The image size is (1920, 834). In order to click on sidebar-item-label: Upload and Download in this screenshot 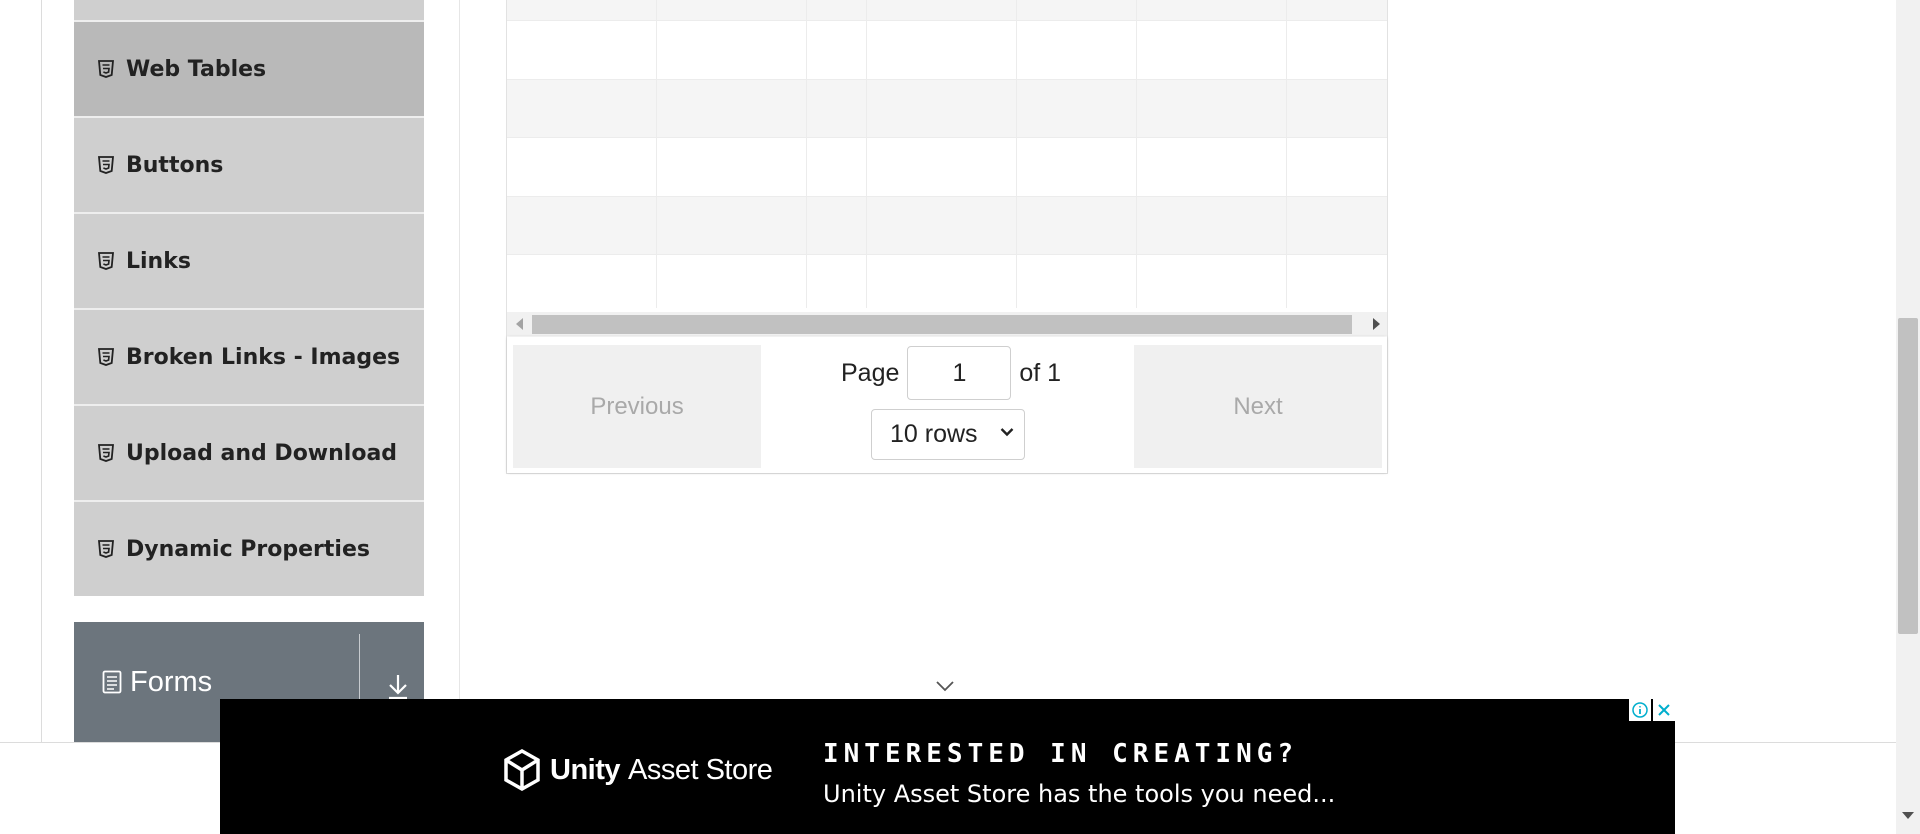, I will do `click(262, 453)`.